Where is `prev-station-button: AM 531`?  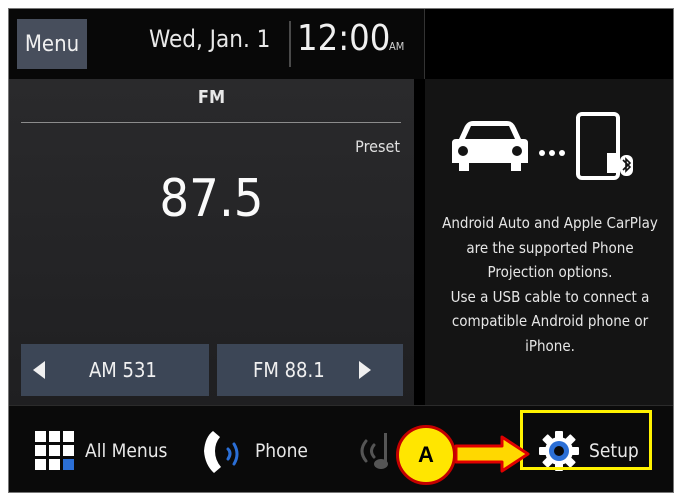 prev-station-button: AM 531 is located at coordinates (115, 370).